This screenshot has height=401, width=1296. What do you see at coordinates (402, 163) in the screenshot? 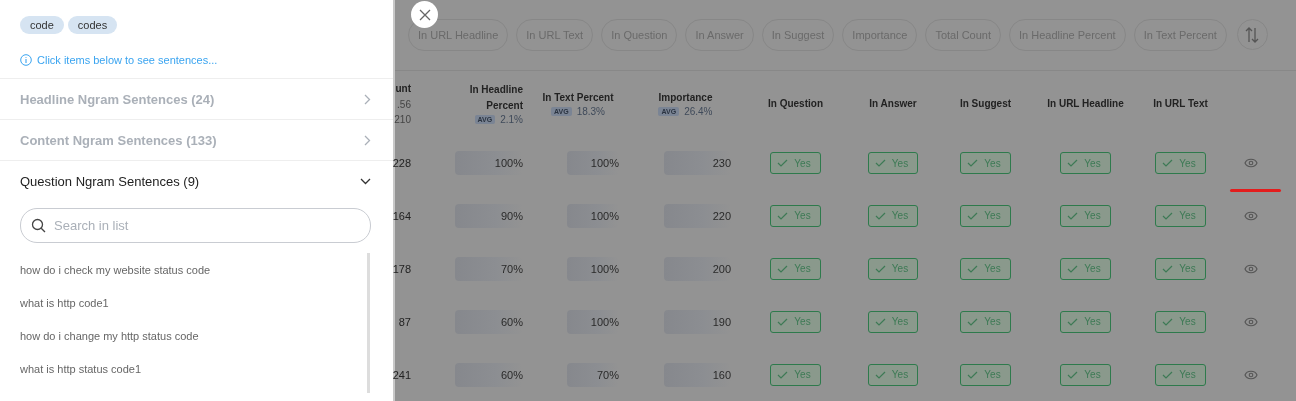
I see `count-value: 228` at bounding box center [402, 163].